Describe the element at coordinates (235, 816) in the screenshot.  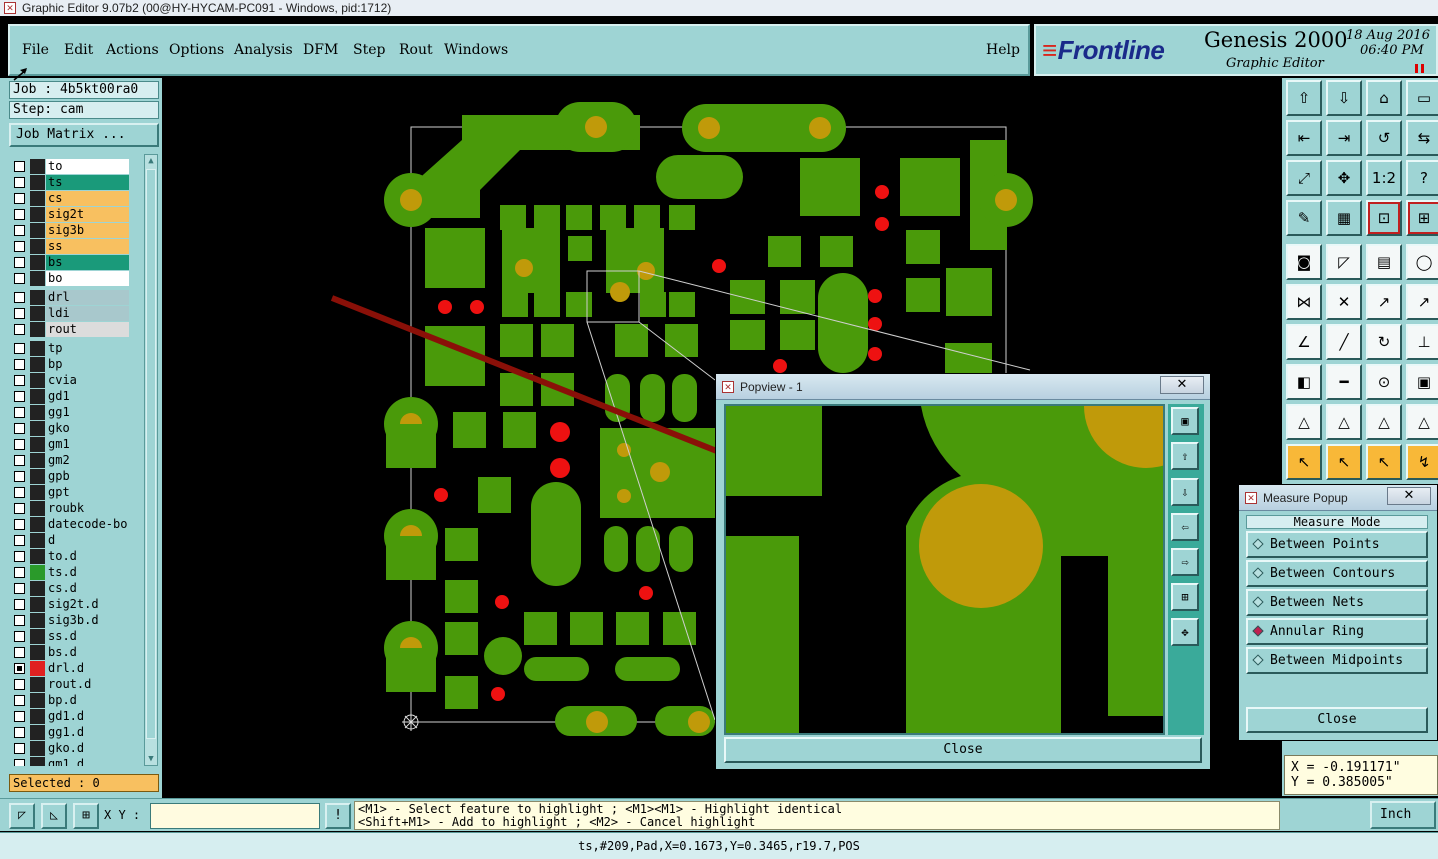
I see `xy-input` at that location.